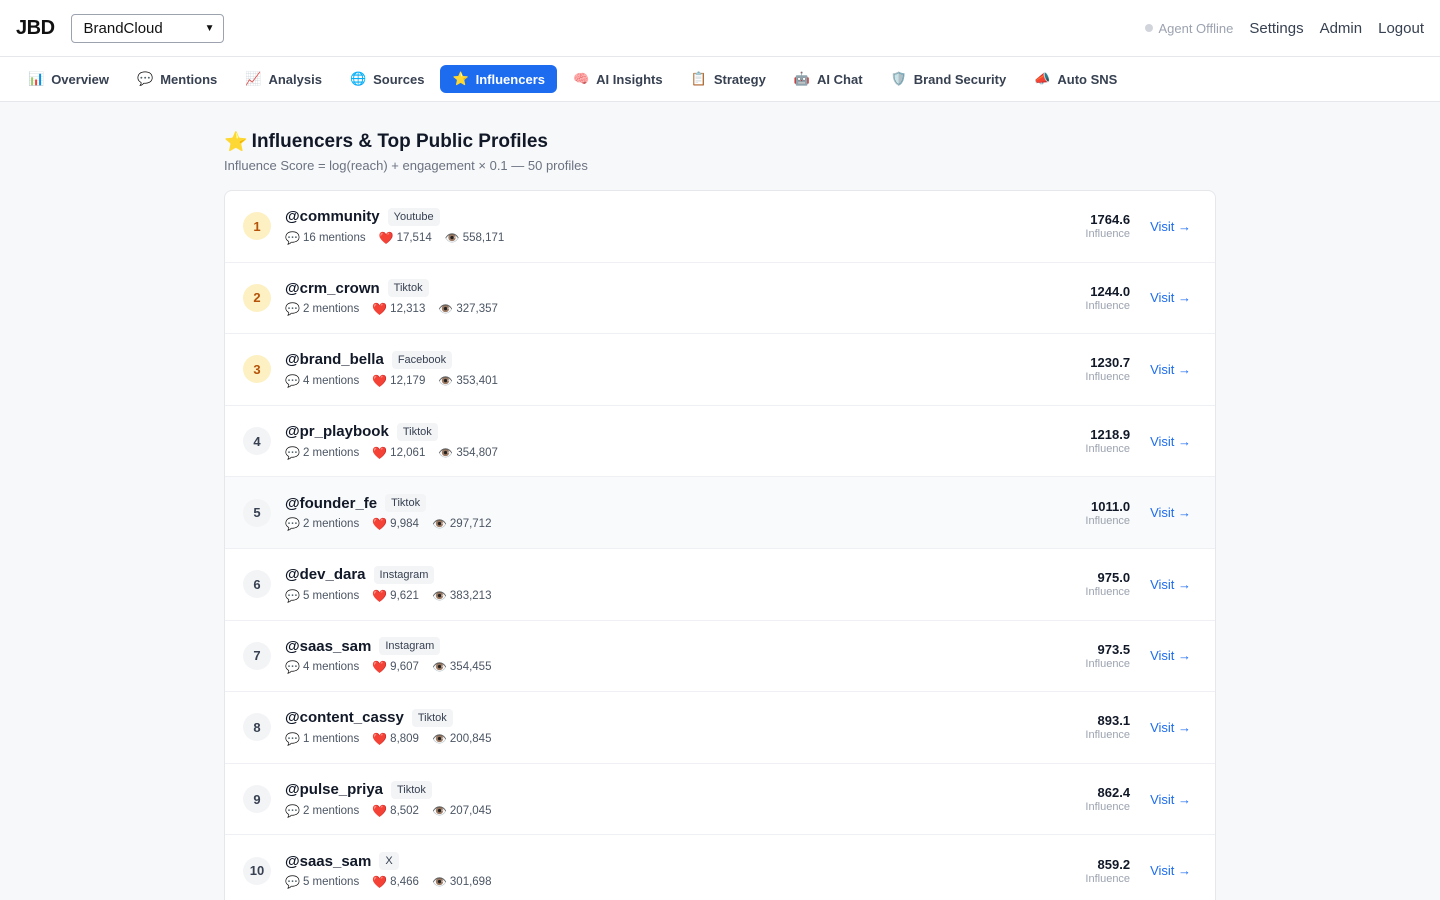 Image resolution: width=1440 pixels, height=900 pixels. Describe the element at coordinates (331, 667) in the screenshot. I see `mentions-count: 4 mentions` at that location.